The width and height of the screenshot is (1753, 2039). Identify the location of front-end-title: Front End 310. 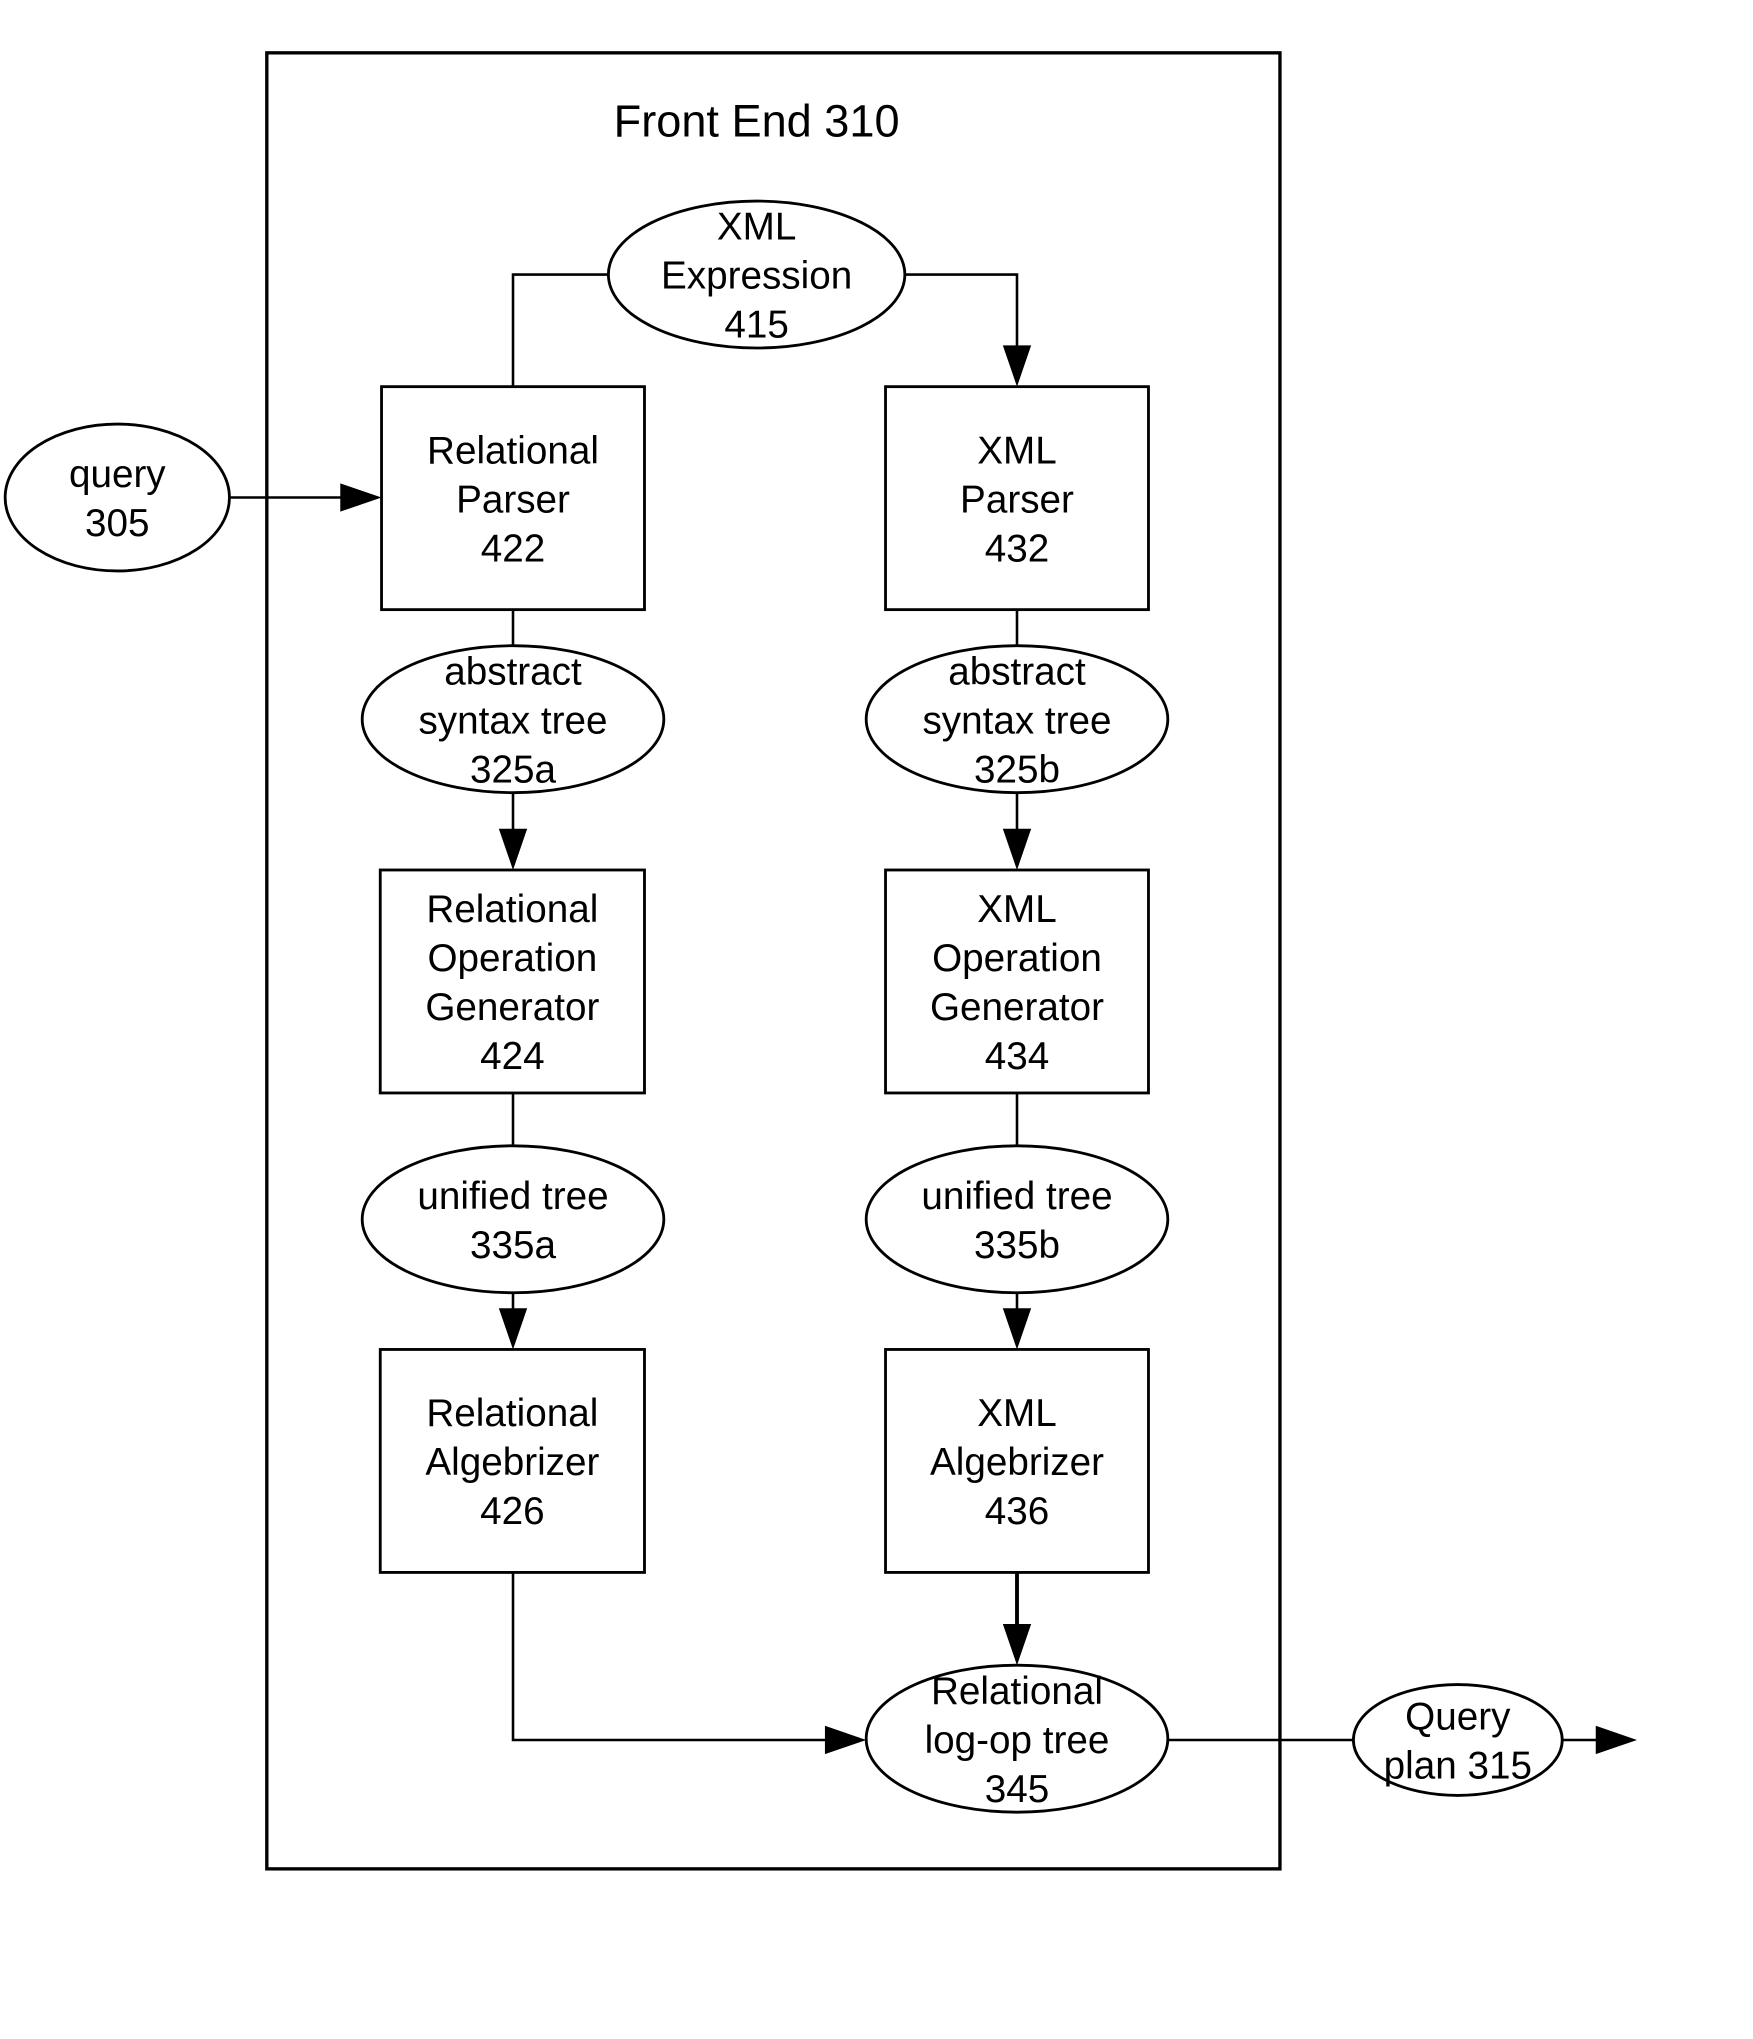
(757, 121).